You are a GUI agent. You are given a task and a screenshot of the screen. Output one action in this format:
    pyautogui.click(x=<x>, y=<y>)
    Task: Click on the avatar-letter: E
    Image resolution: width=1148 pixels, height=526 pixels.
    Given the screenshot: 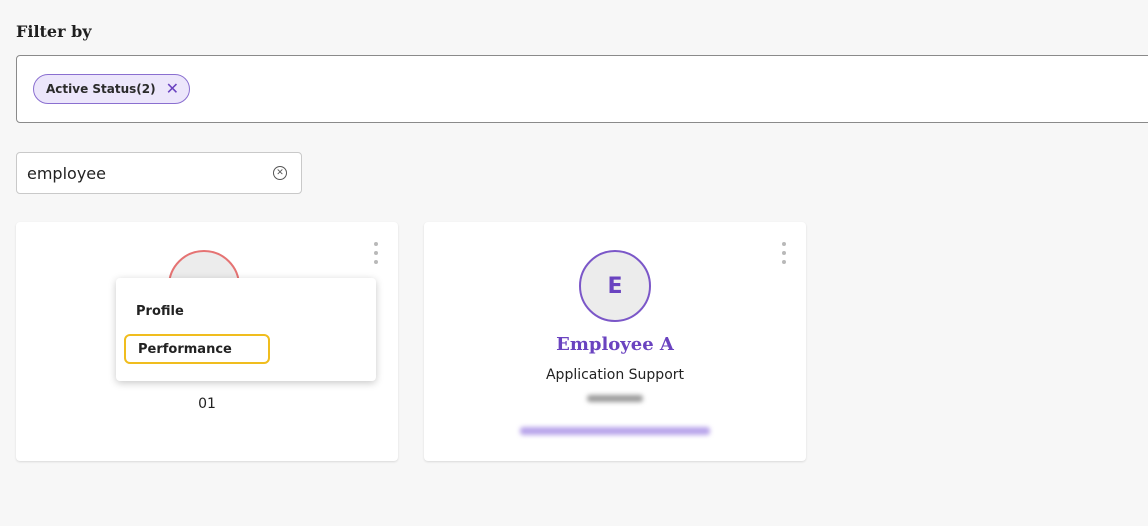 What is the action you would take?
    pyautogui.click(x=615, y=286)
    